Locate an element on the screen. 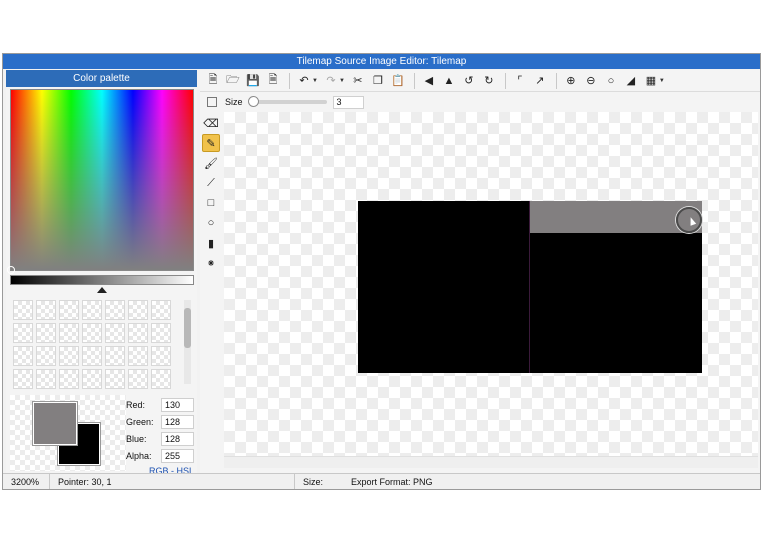 This screenshot has height=541, width=763. pixel-seam is located at coordinates (529, 287).